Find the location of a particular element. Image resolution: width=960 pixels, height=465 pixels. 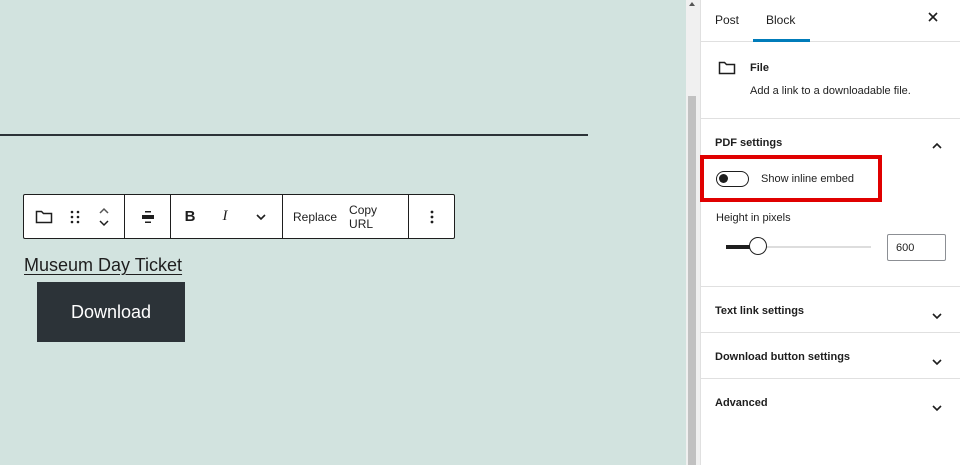

tab-block: Block is located at coordinates (780, 20).